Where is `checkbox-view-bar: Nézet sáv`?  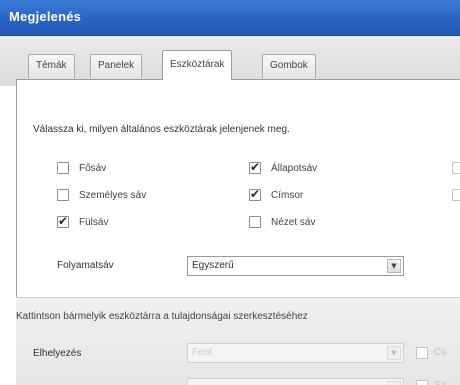
checkbox-view-bar: Nézet sáv is located at coordinates (282, 222).